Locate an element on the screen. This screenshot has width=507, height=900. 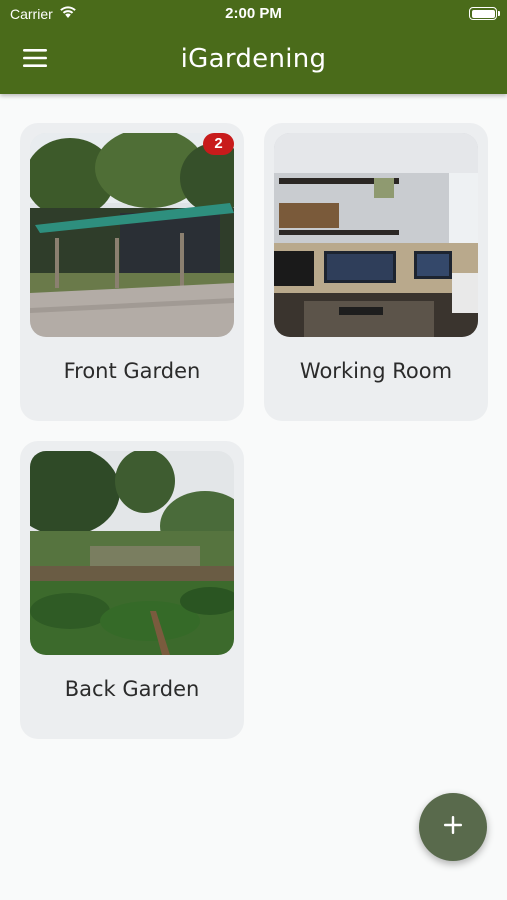
plus-icon is located at coordinates (453, 827).